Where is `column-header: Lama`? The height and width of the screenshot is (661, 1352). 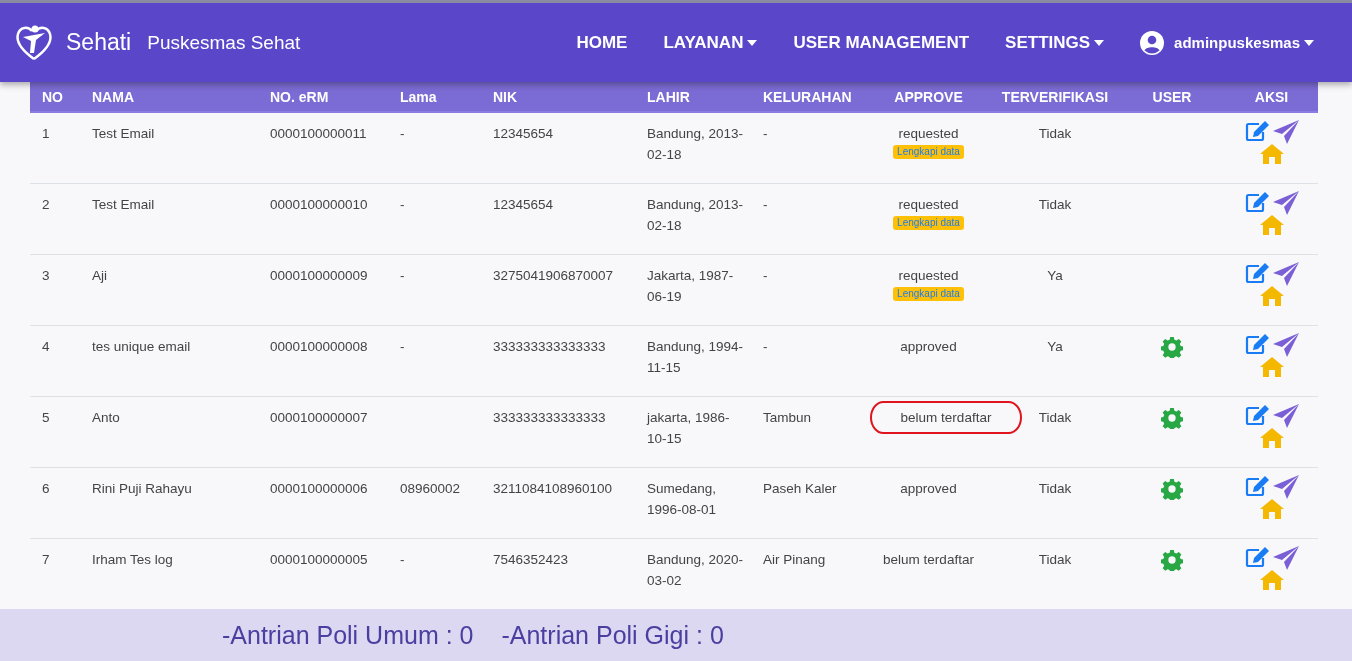 column-header: Lama is located at coordinates (434, 97).